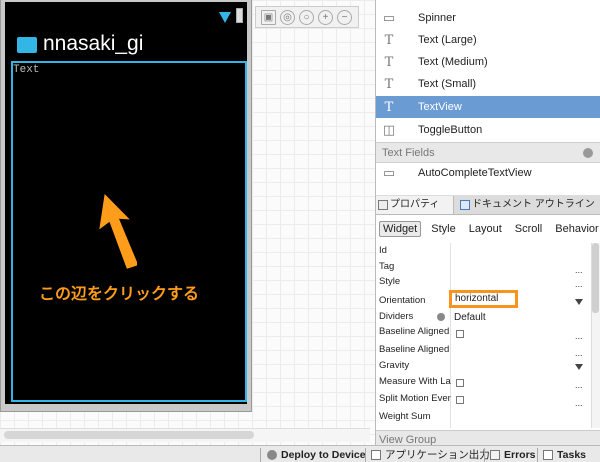  I want to click on prop-orientation-label: Orientation, so click(402, 300).